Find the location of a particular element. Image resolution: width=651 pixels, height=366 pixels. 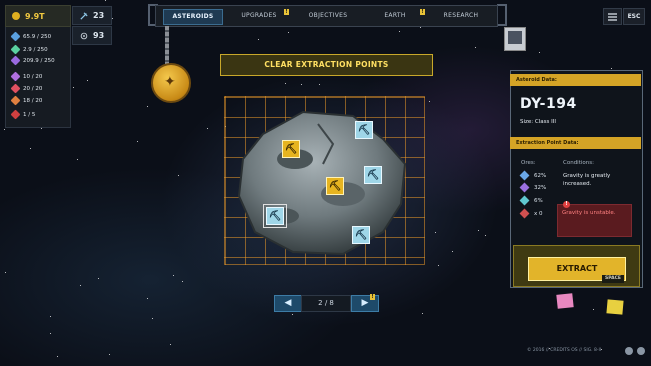

resource-value: 10 / 20 is located at coordinates (33, 76).